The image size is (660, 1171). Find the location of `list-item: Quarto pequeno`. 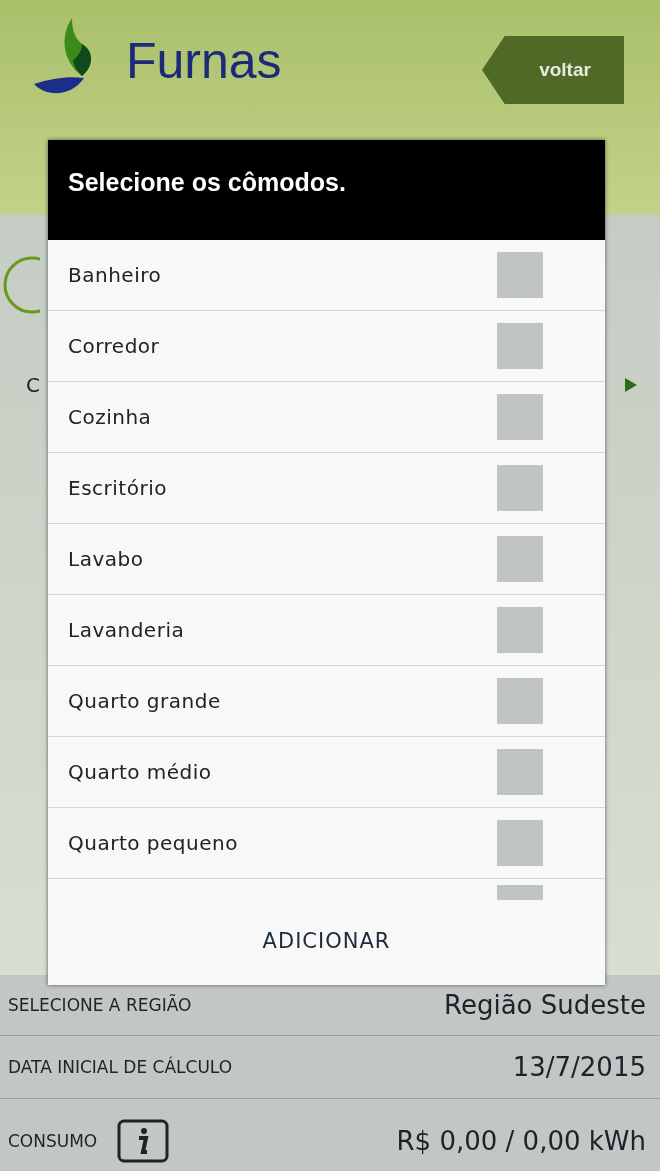

list-item: Quarto pequeno is located at coordinates (326, 843).